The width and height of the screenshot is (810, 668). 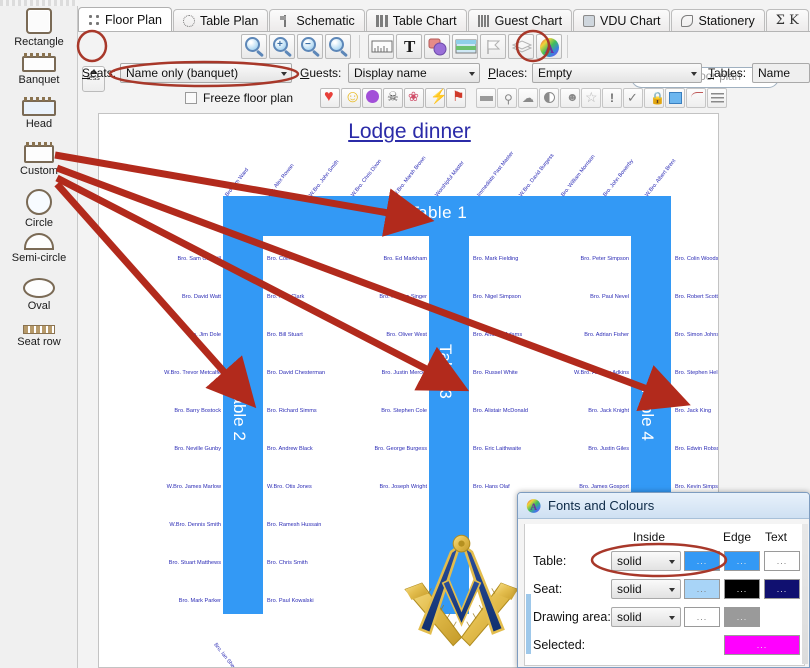 I want to click on tab-vdu-chart: VDU Chart, so click(x=622, y=20).